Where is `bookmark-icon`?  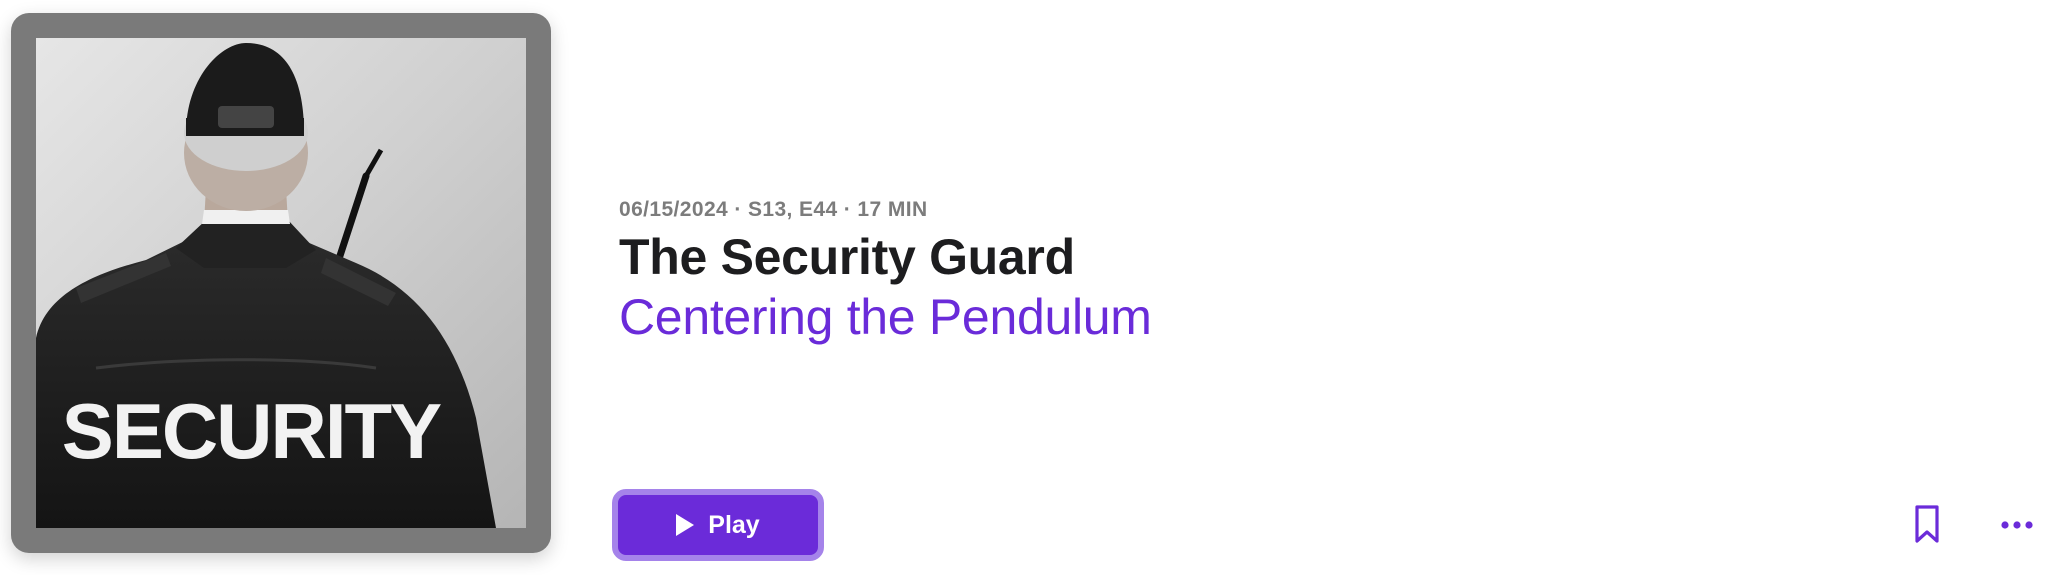 bookmark-icon is located at coordinates (1927, 524).